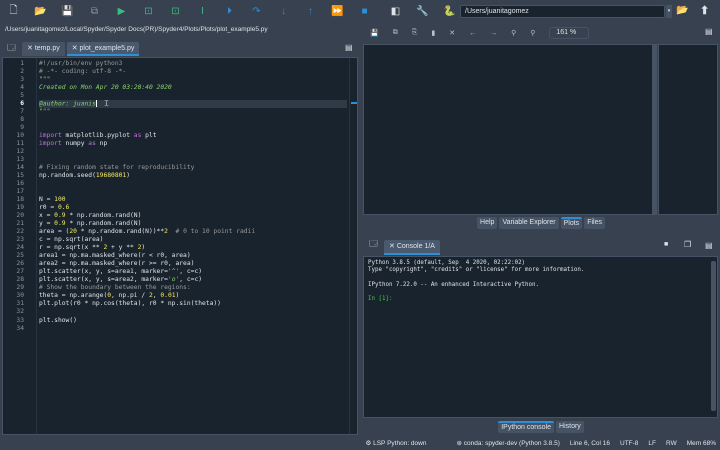  I want to click on tab-ipython-console: IPython console, so click(526, 427).